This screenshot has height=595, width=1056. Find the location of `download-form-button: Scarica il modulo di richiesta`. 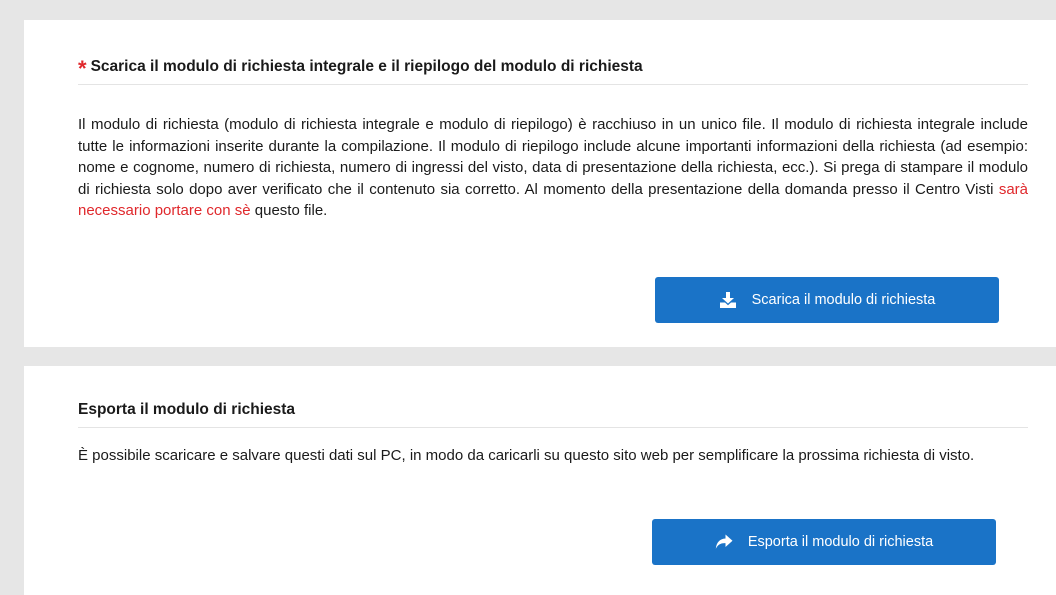

download-form-button: Scarica il modulo di richiesta is located at coordinates (827, 300).